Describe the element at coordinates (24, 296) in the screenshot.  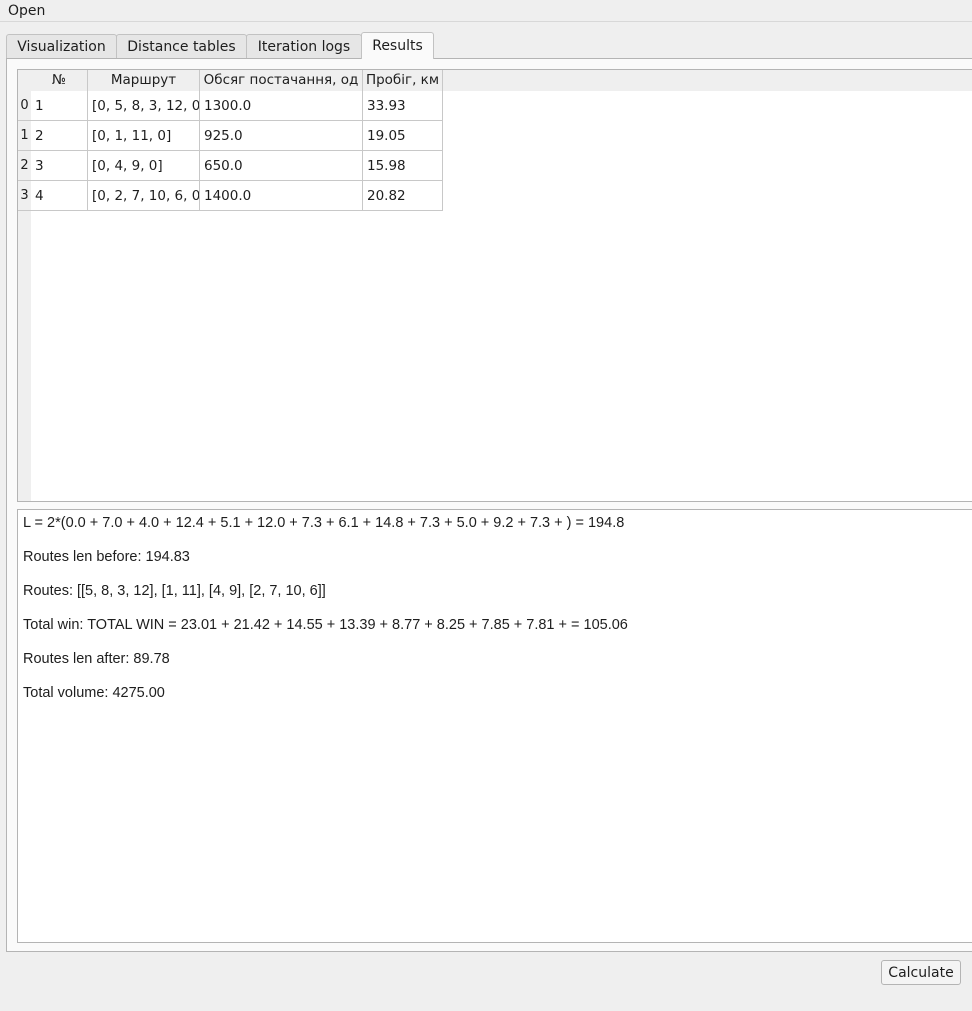
I see `table-row-header: 0 1 2 3` at that location.